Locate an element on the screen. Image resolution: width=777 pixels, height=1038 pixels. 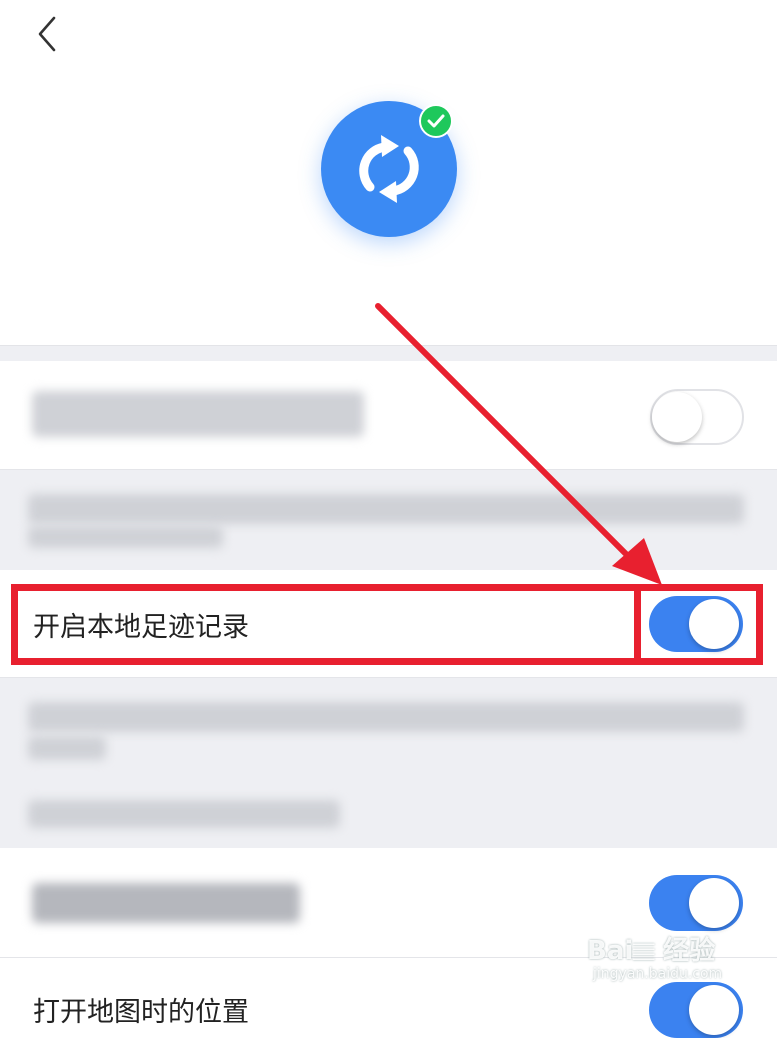
verified-badge is located at coordinates (436, 121).